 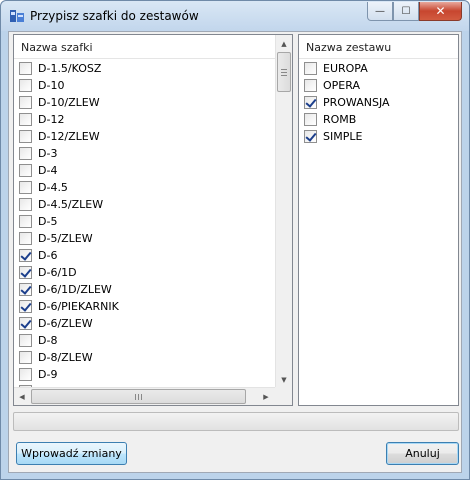 What do you see at coordinates (71, 204) in the screenshot?
I see `list-item-label: D-4.5/ZLEW` at bounding box center [71, 204].